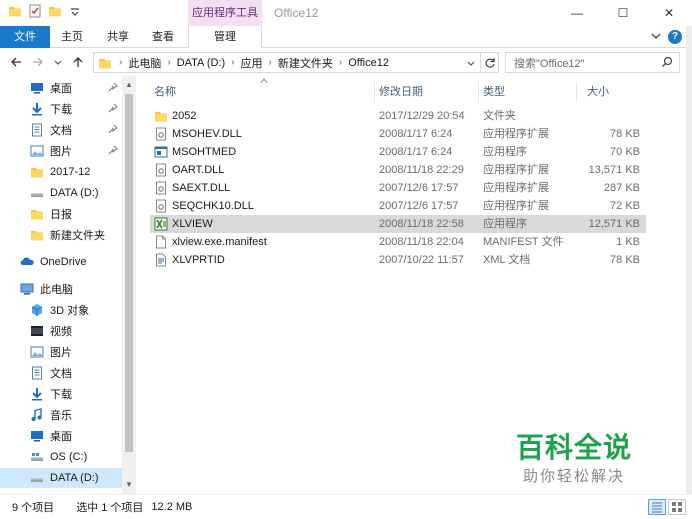  I want to click on nav-item-os-drive: OS (C:), so click(61, 457).